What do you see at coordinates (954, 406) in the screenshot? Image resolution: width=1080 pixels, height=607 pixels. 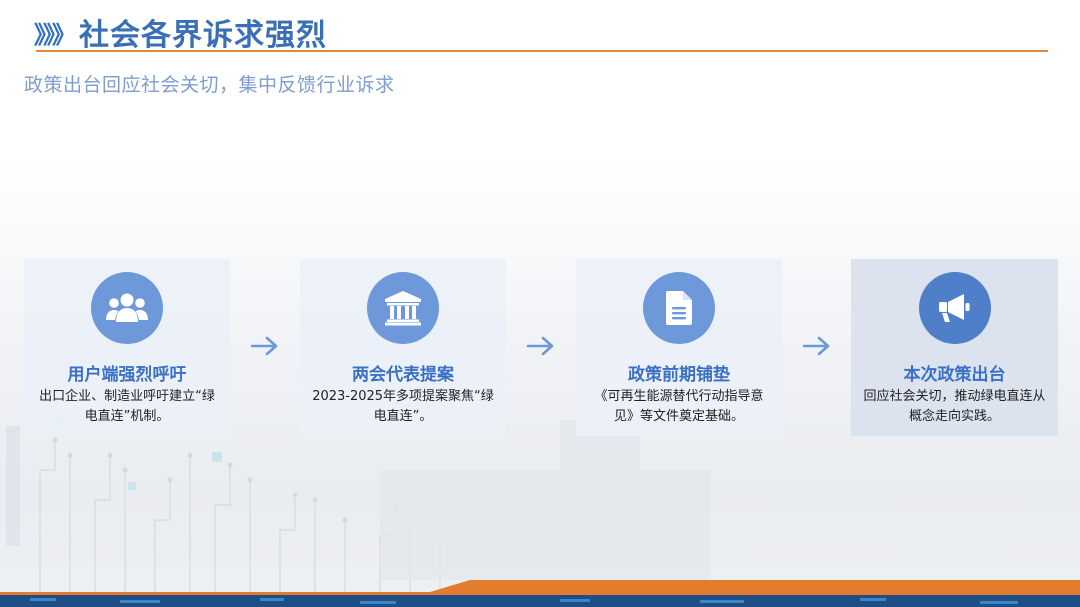 I see `step-description: 回应社会关切，推动绿电直连从概念走向实践。` at bounding box center [954, 406].